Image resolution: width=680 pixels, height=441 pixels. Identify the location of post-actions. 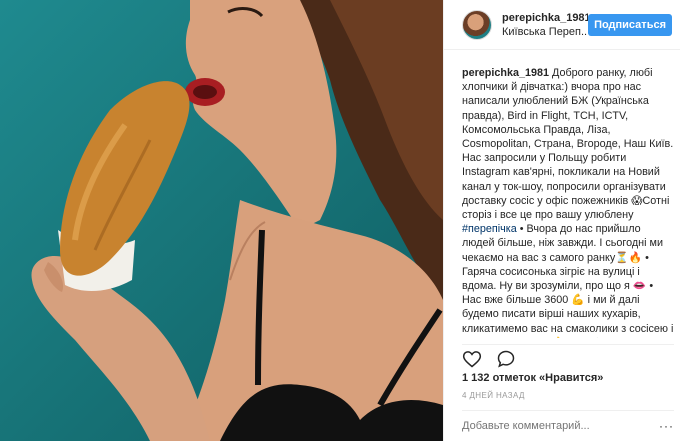
(568, 356).